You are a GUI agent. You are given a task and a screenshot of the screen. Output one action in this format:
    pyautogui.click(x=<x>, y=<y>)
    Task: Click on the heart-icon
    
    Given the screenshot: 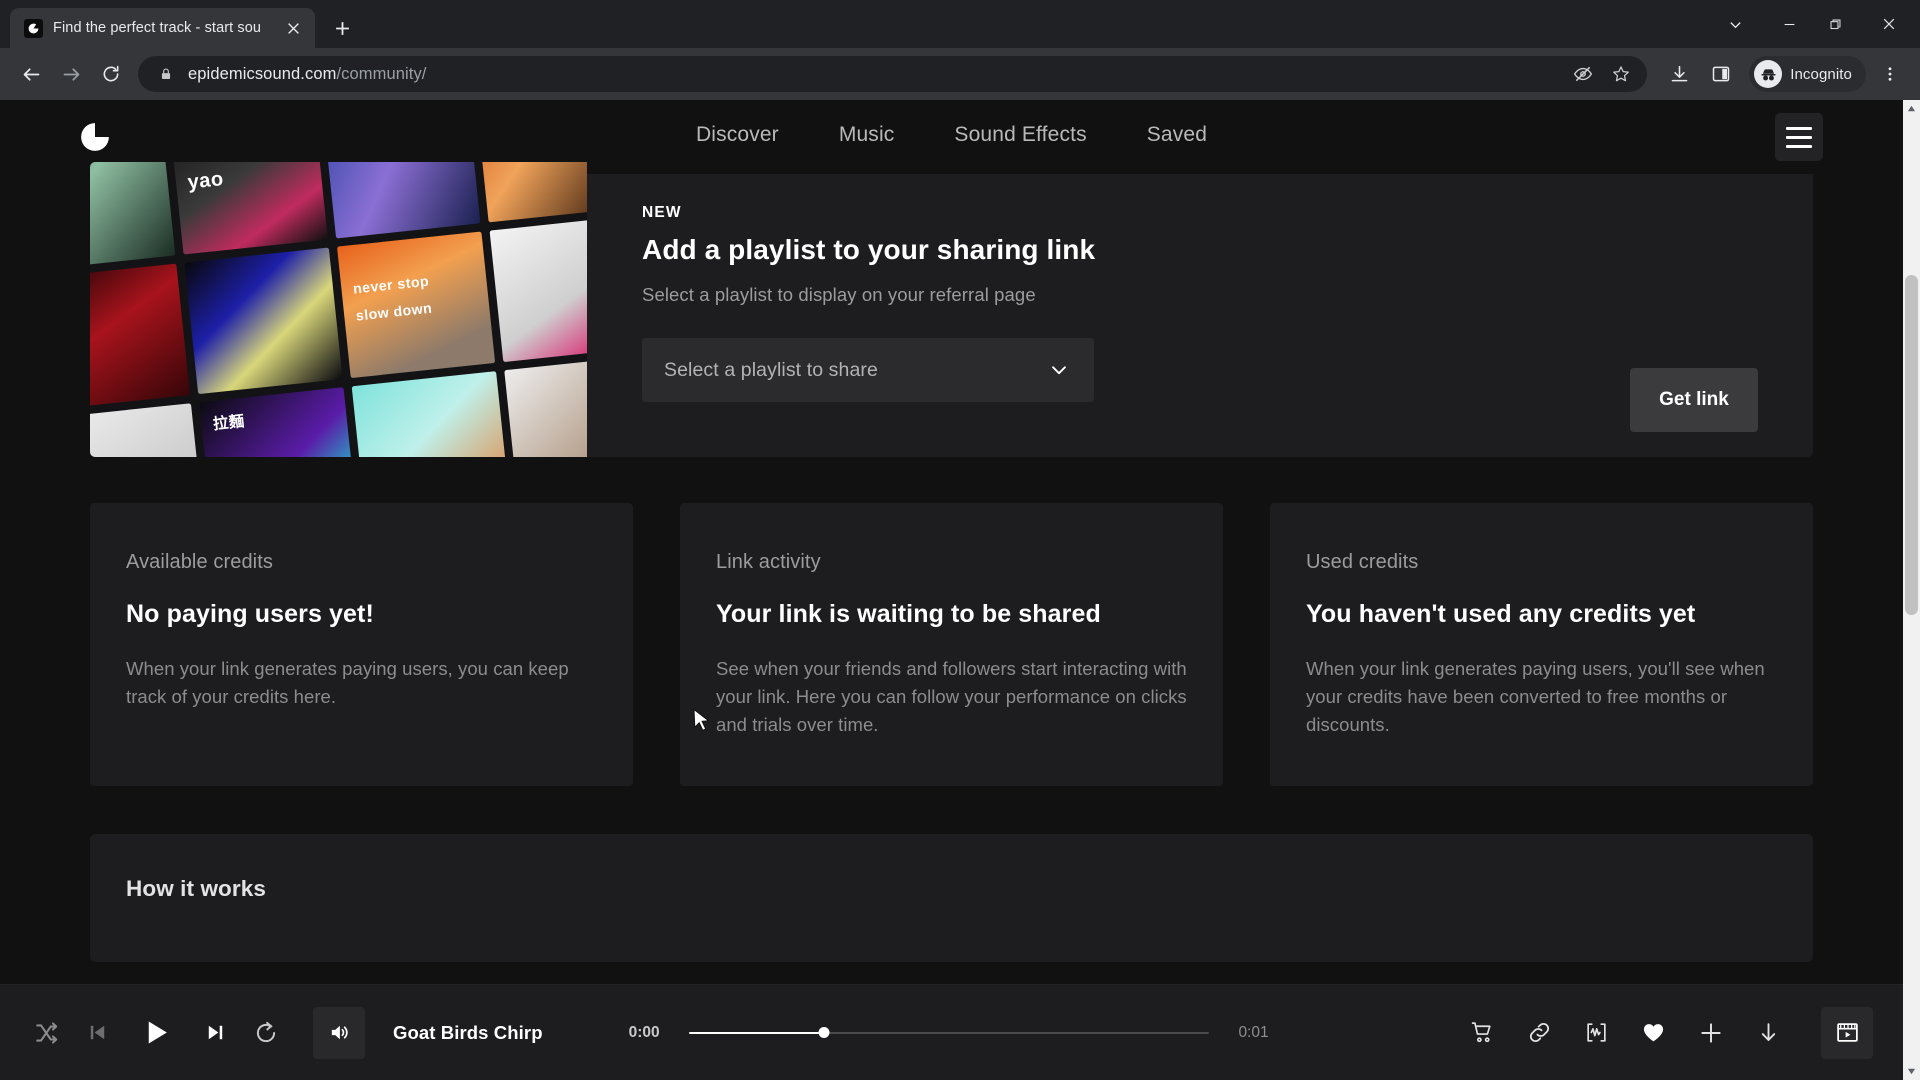 What is the action you would take?
    pyautogui.click(x=1653, y=1032)
    